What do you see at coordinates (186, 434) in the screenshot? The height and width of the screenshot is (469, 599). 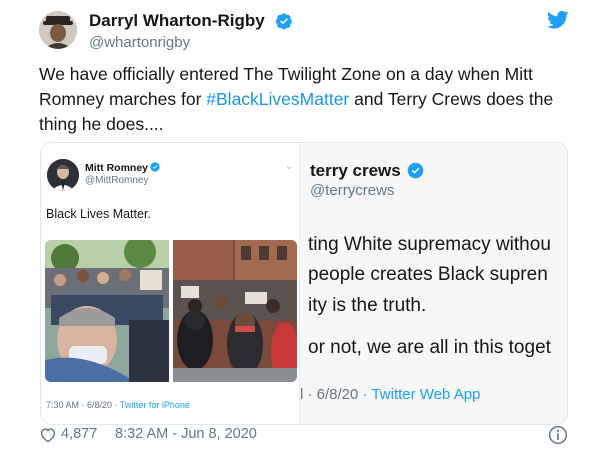 I see `tweet-timestamp: 8:32 AM - Jun 8, 2020` at bounding box center [186, 434].